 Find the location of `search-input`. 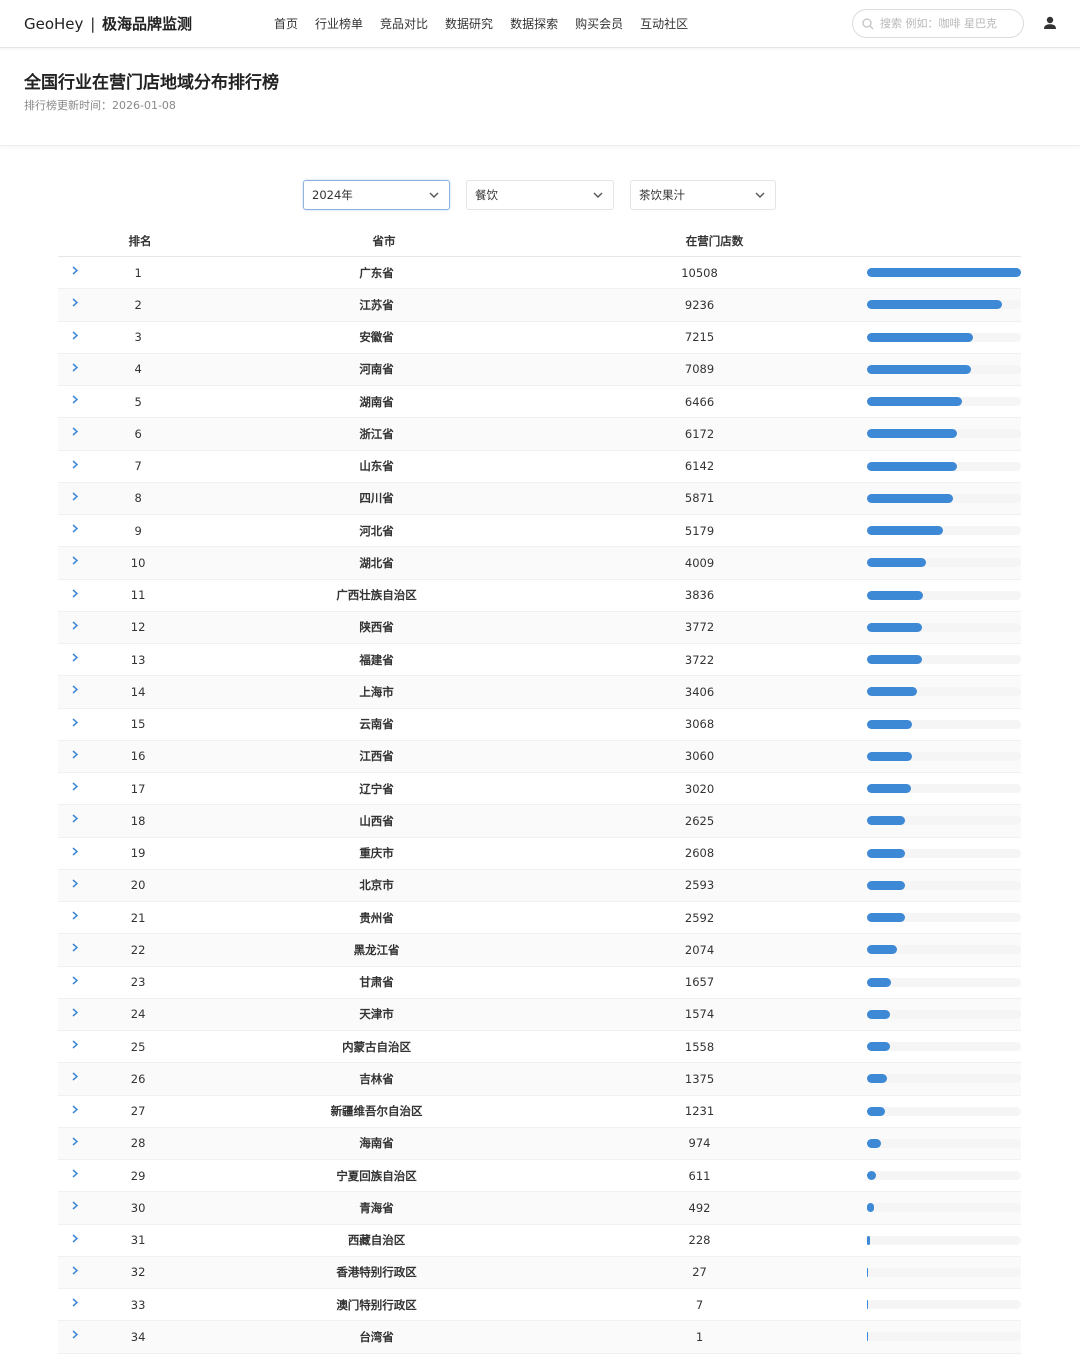

search-input is located at coordinates (945, 23).